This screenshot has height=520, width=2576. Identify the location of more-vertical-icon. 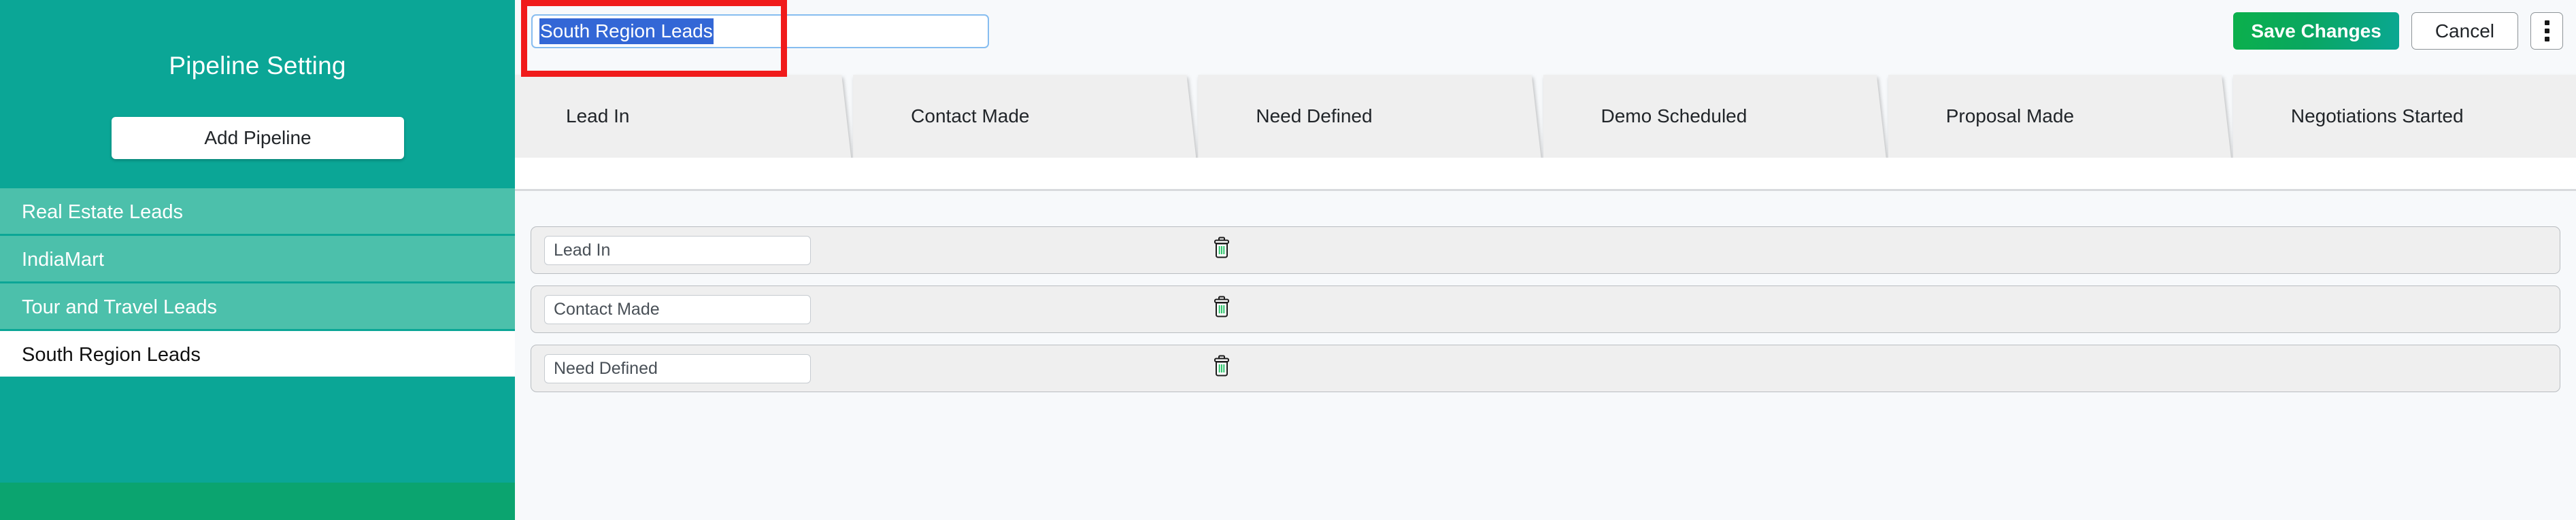
(2546, 31).